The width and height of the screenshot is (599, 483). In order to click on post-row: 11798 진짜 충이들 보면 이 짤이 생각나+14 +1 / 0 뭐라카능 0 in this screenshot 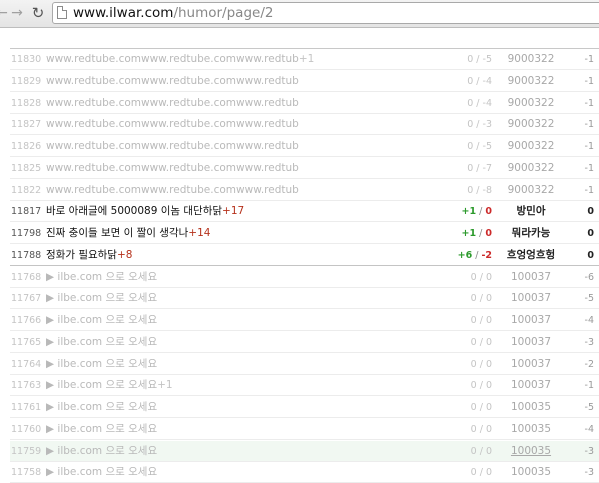, I will do `click(304, 233)`.